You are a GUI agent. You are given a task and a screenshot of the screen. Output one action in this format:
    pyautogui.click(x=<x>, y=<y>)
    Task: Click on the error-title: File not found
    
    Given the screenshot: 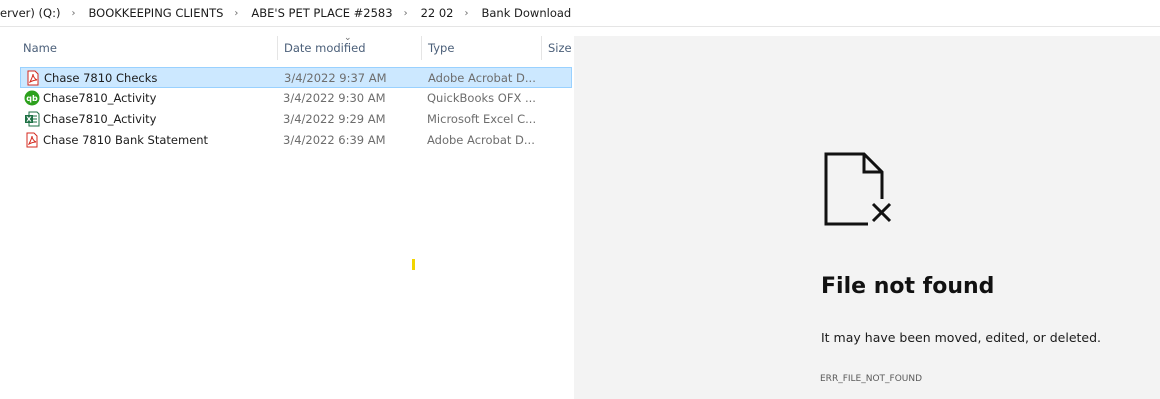 What is the action you would take?
    pyautogui.click(x=908, y=286)
    